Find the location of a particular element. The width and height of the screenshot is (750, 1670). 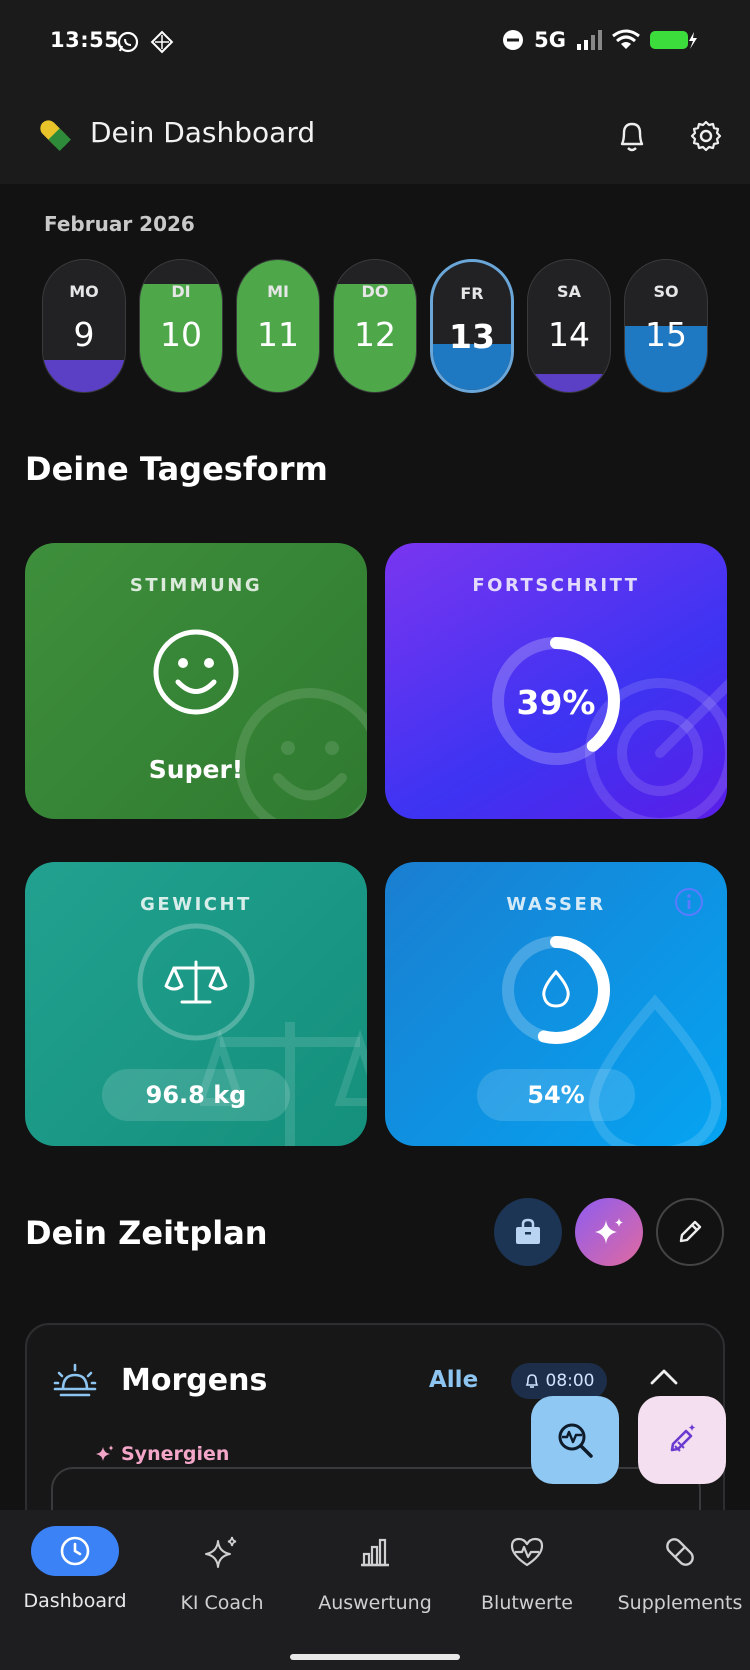

network-type: 5G is located at coordinates (550, 40).